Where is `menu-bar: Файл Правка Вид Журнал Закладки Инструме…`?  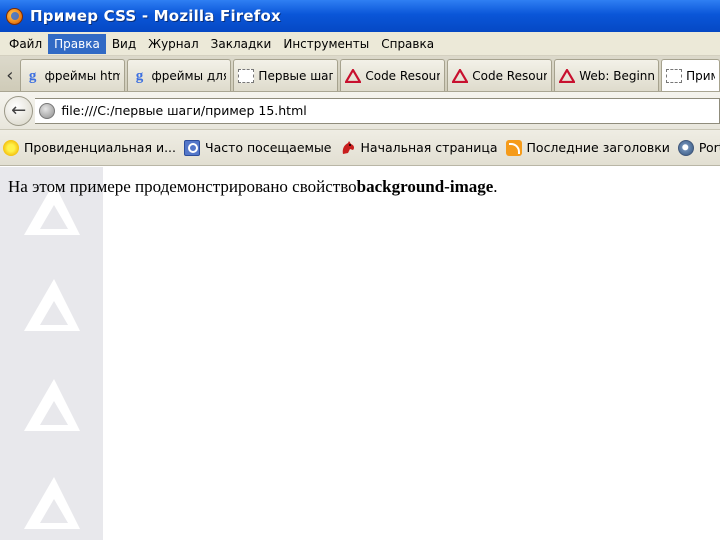
menu-bar: Файл Правка Вид Журнал Закладки Инструме… is located at coordinates (360, 44).